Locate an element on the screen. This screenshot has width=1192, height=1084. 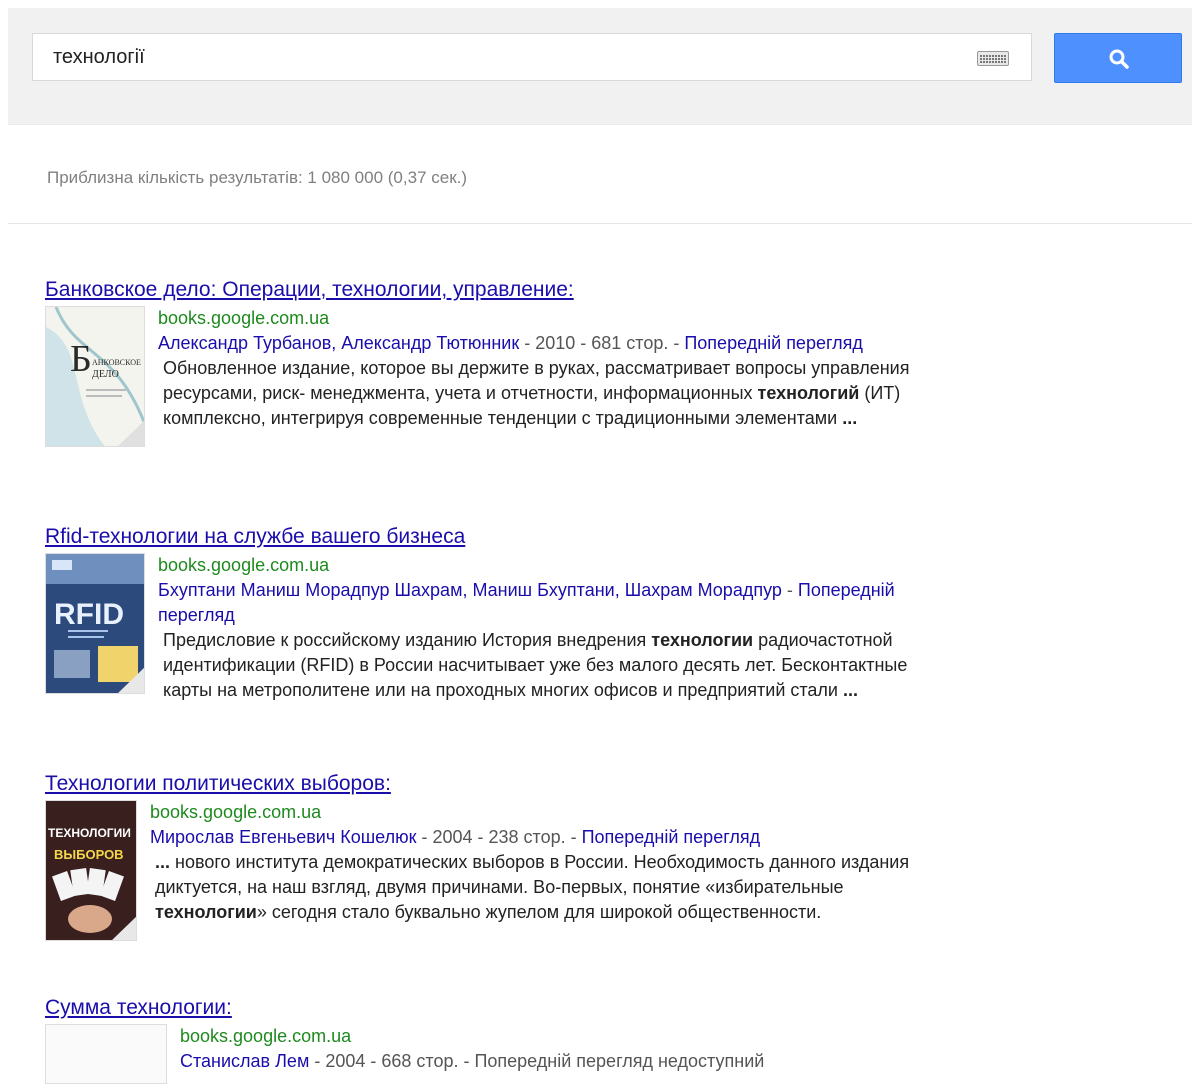
result-details: - 2010 - 681 стор. - is located at coordinates (602, 343).